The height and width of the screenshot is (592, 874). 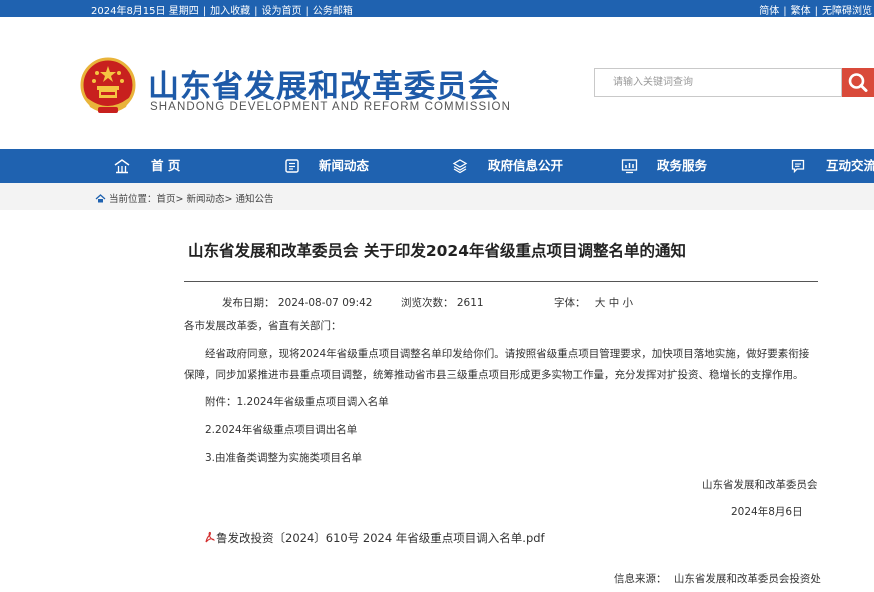 What do you see at coordinates (850, 165) in the screenshot?
I see `nav-label-interaction: 互动交流` at bounding box center [850, 165].